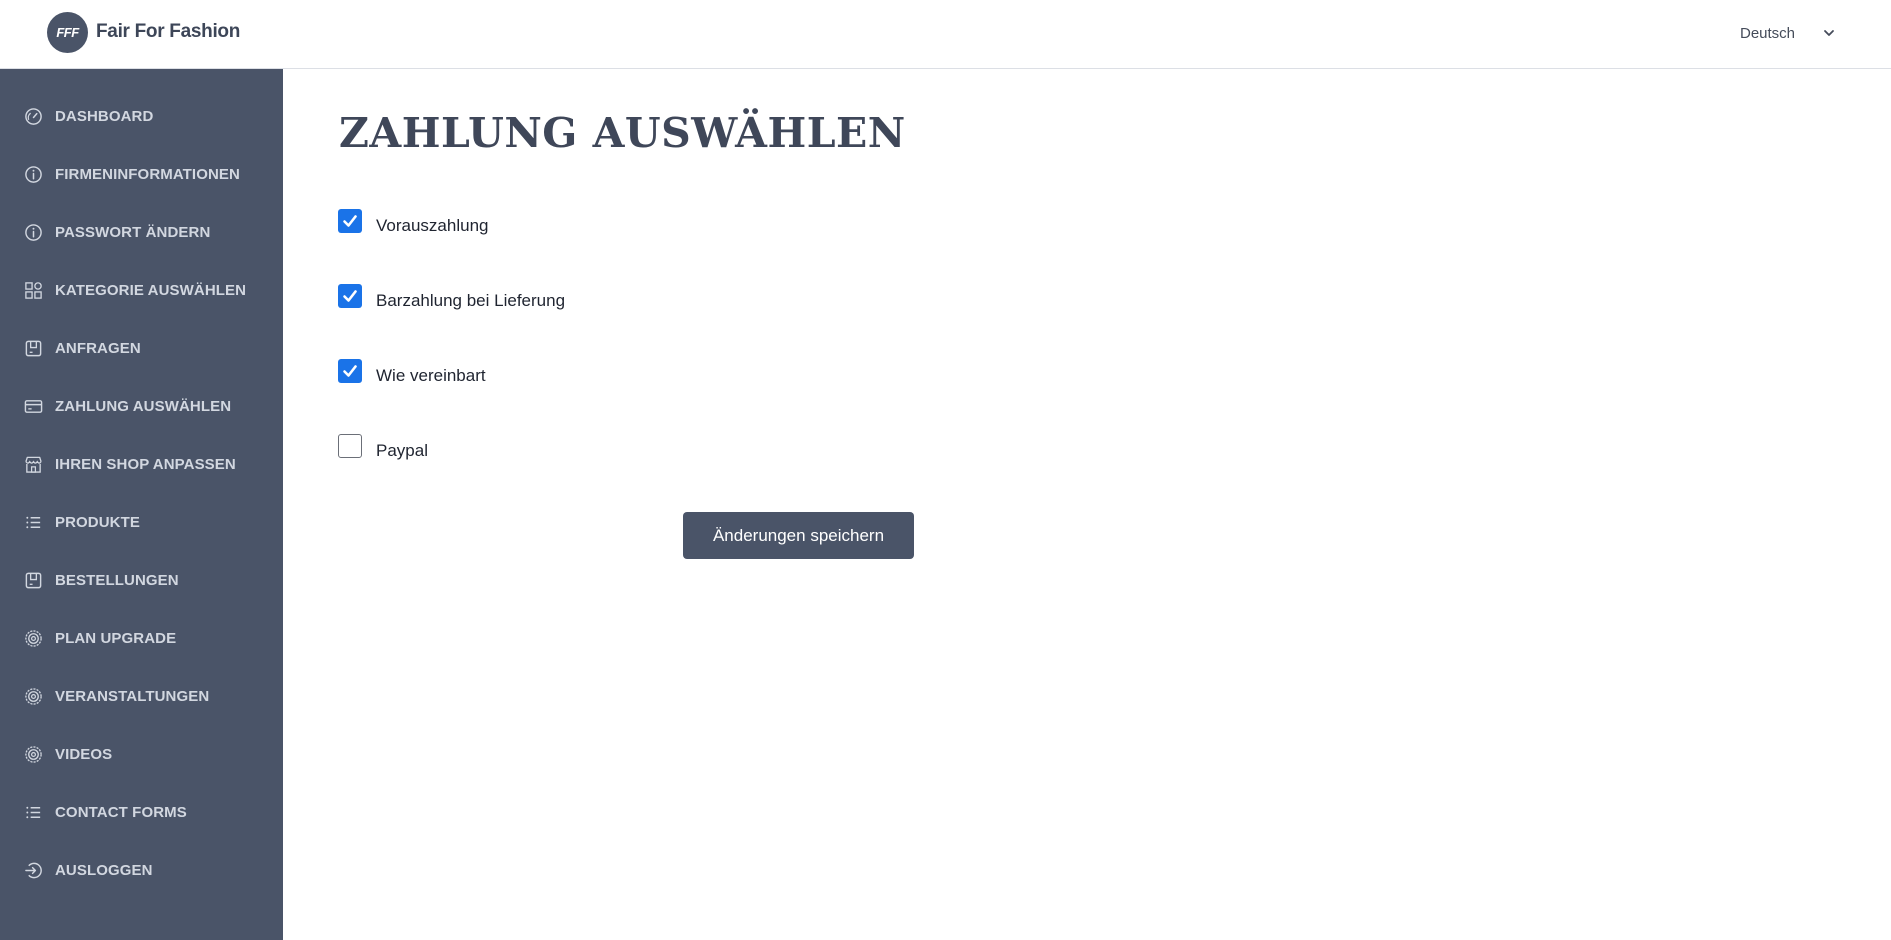  What do you see at coordinates (141, 348) in the screenshot?
I see `sidebar-item-inquiries: ANFRAGEN` at bounding box center [141, 348].